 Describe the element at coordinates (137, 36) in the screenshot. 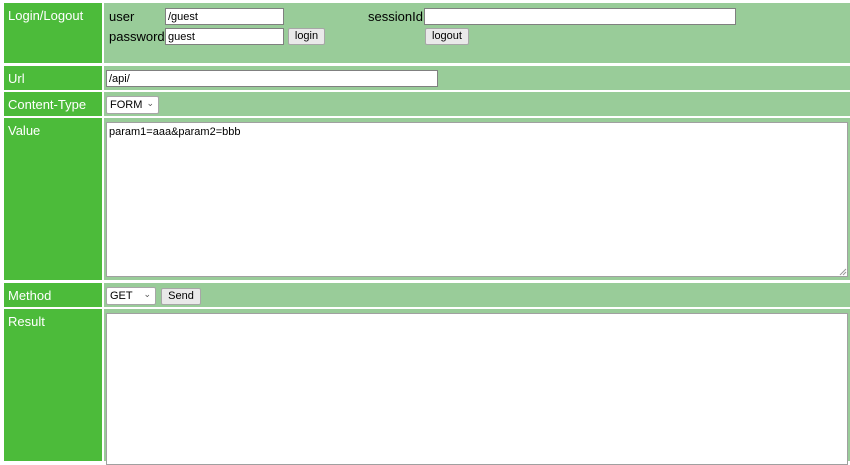

I see `password-label: password` at that location.